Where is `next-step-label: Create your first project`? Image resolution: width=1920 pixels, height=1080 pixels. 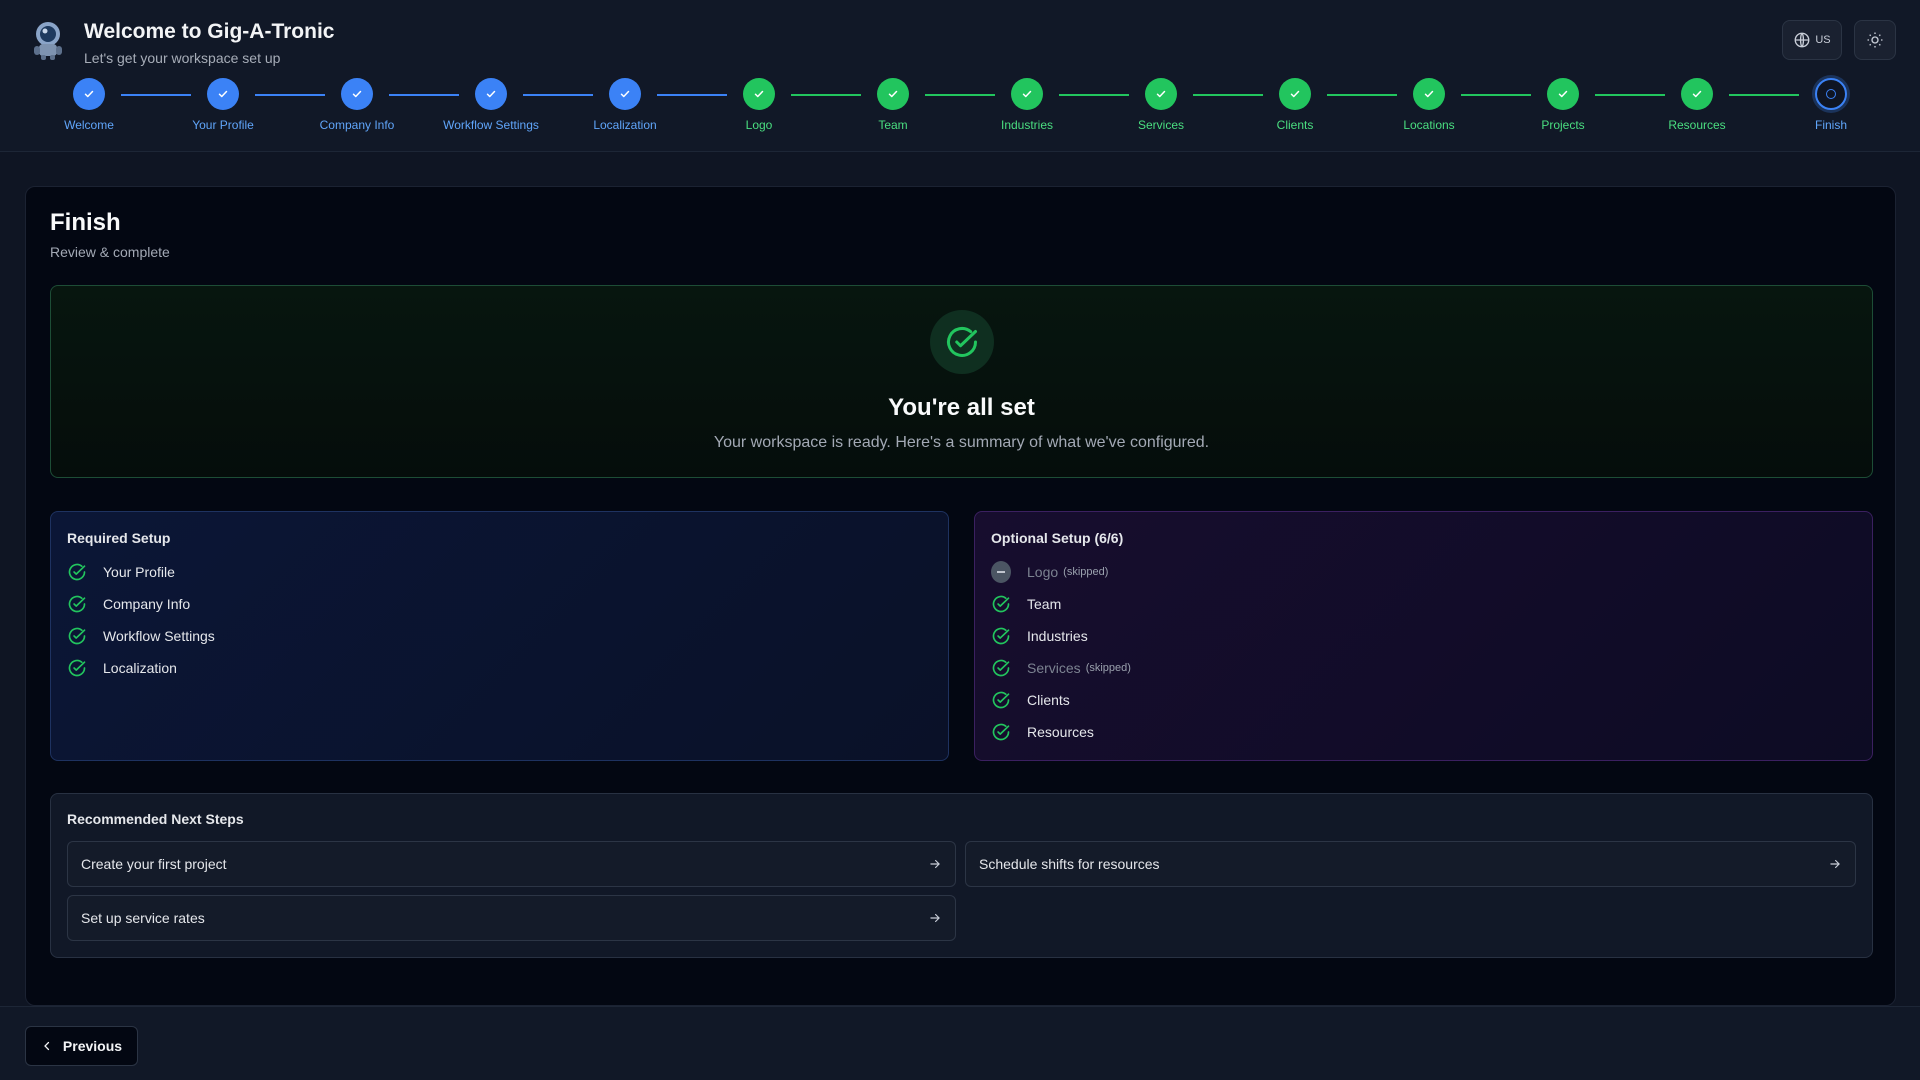 next-step-label: Create your first project is located at coordinates (154, 864).